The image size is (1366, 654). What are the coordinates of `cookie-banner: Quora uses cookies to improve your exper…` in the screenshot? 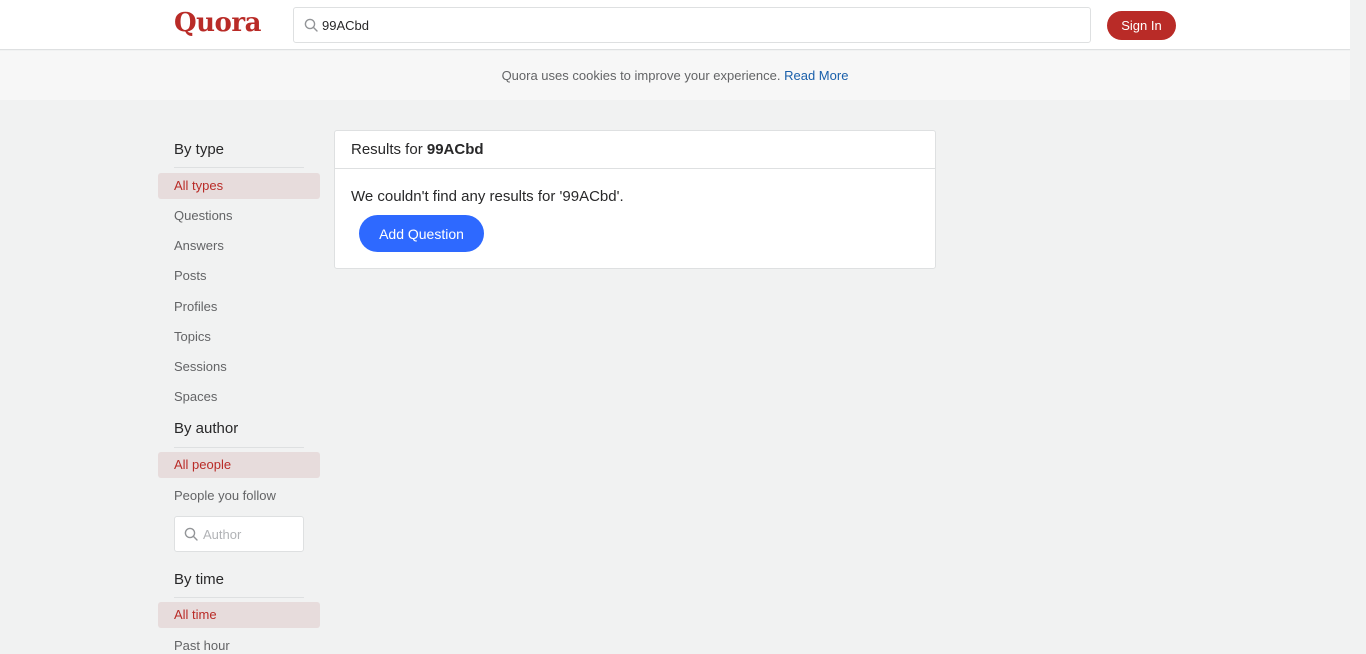 It's located at (675, 75).